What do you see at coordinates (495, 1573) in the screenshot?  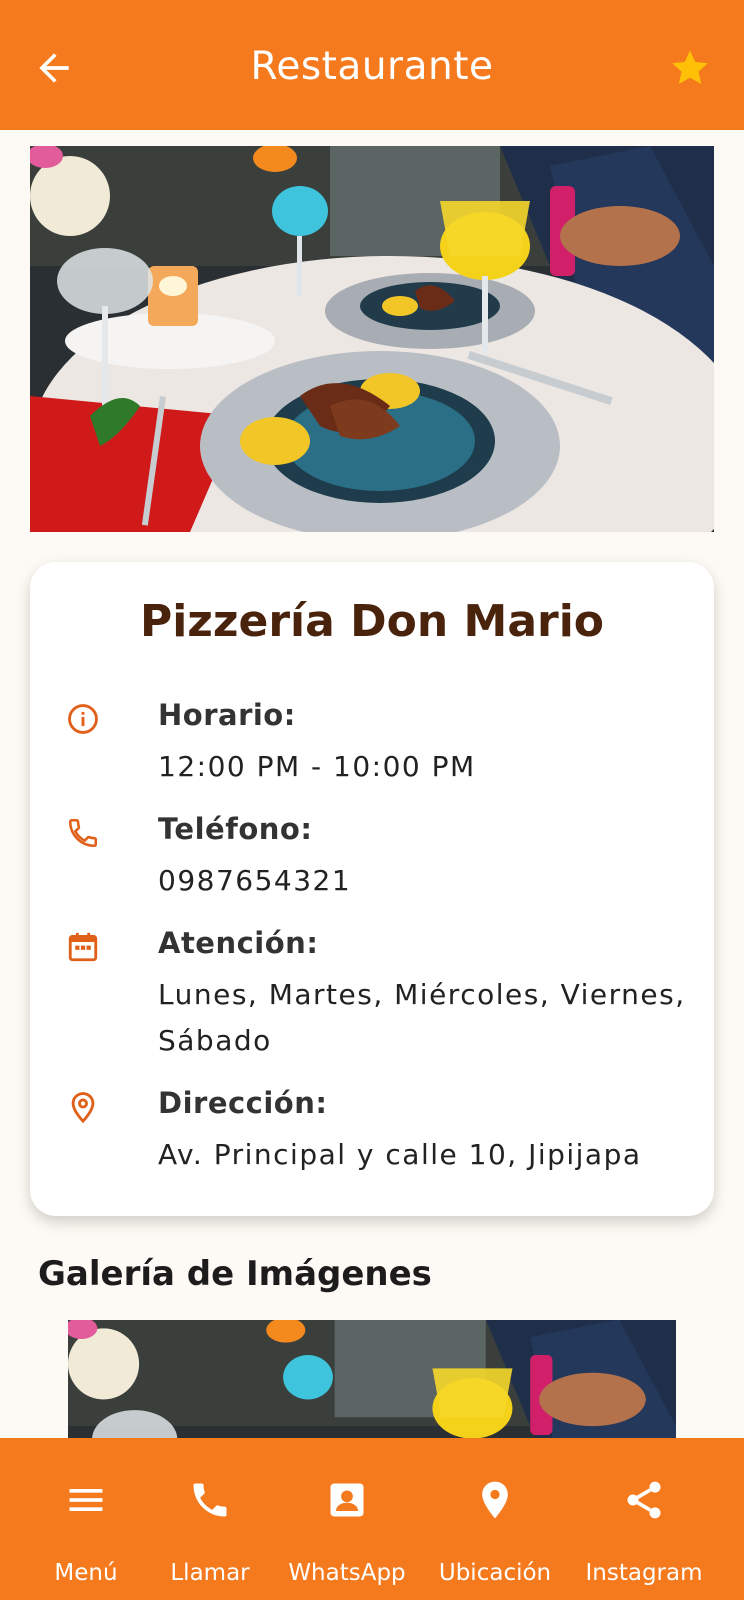 I see `nav-label: Ubicación` at bounding box center [495, 1573].